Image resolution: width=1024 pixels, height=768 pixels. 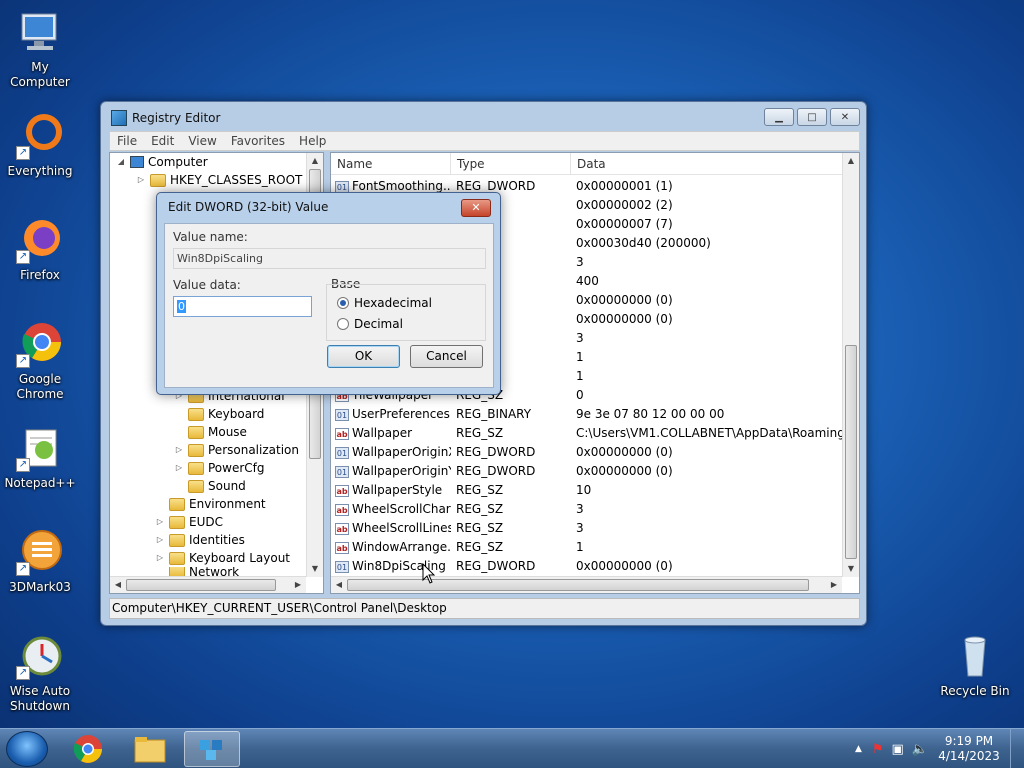 I want to click on table-row: ab WheelScrollLines REG_SZ 3, so click(x=587, y=528).